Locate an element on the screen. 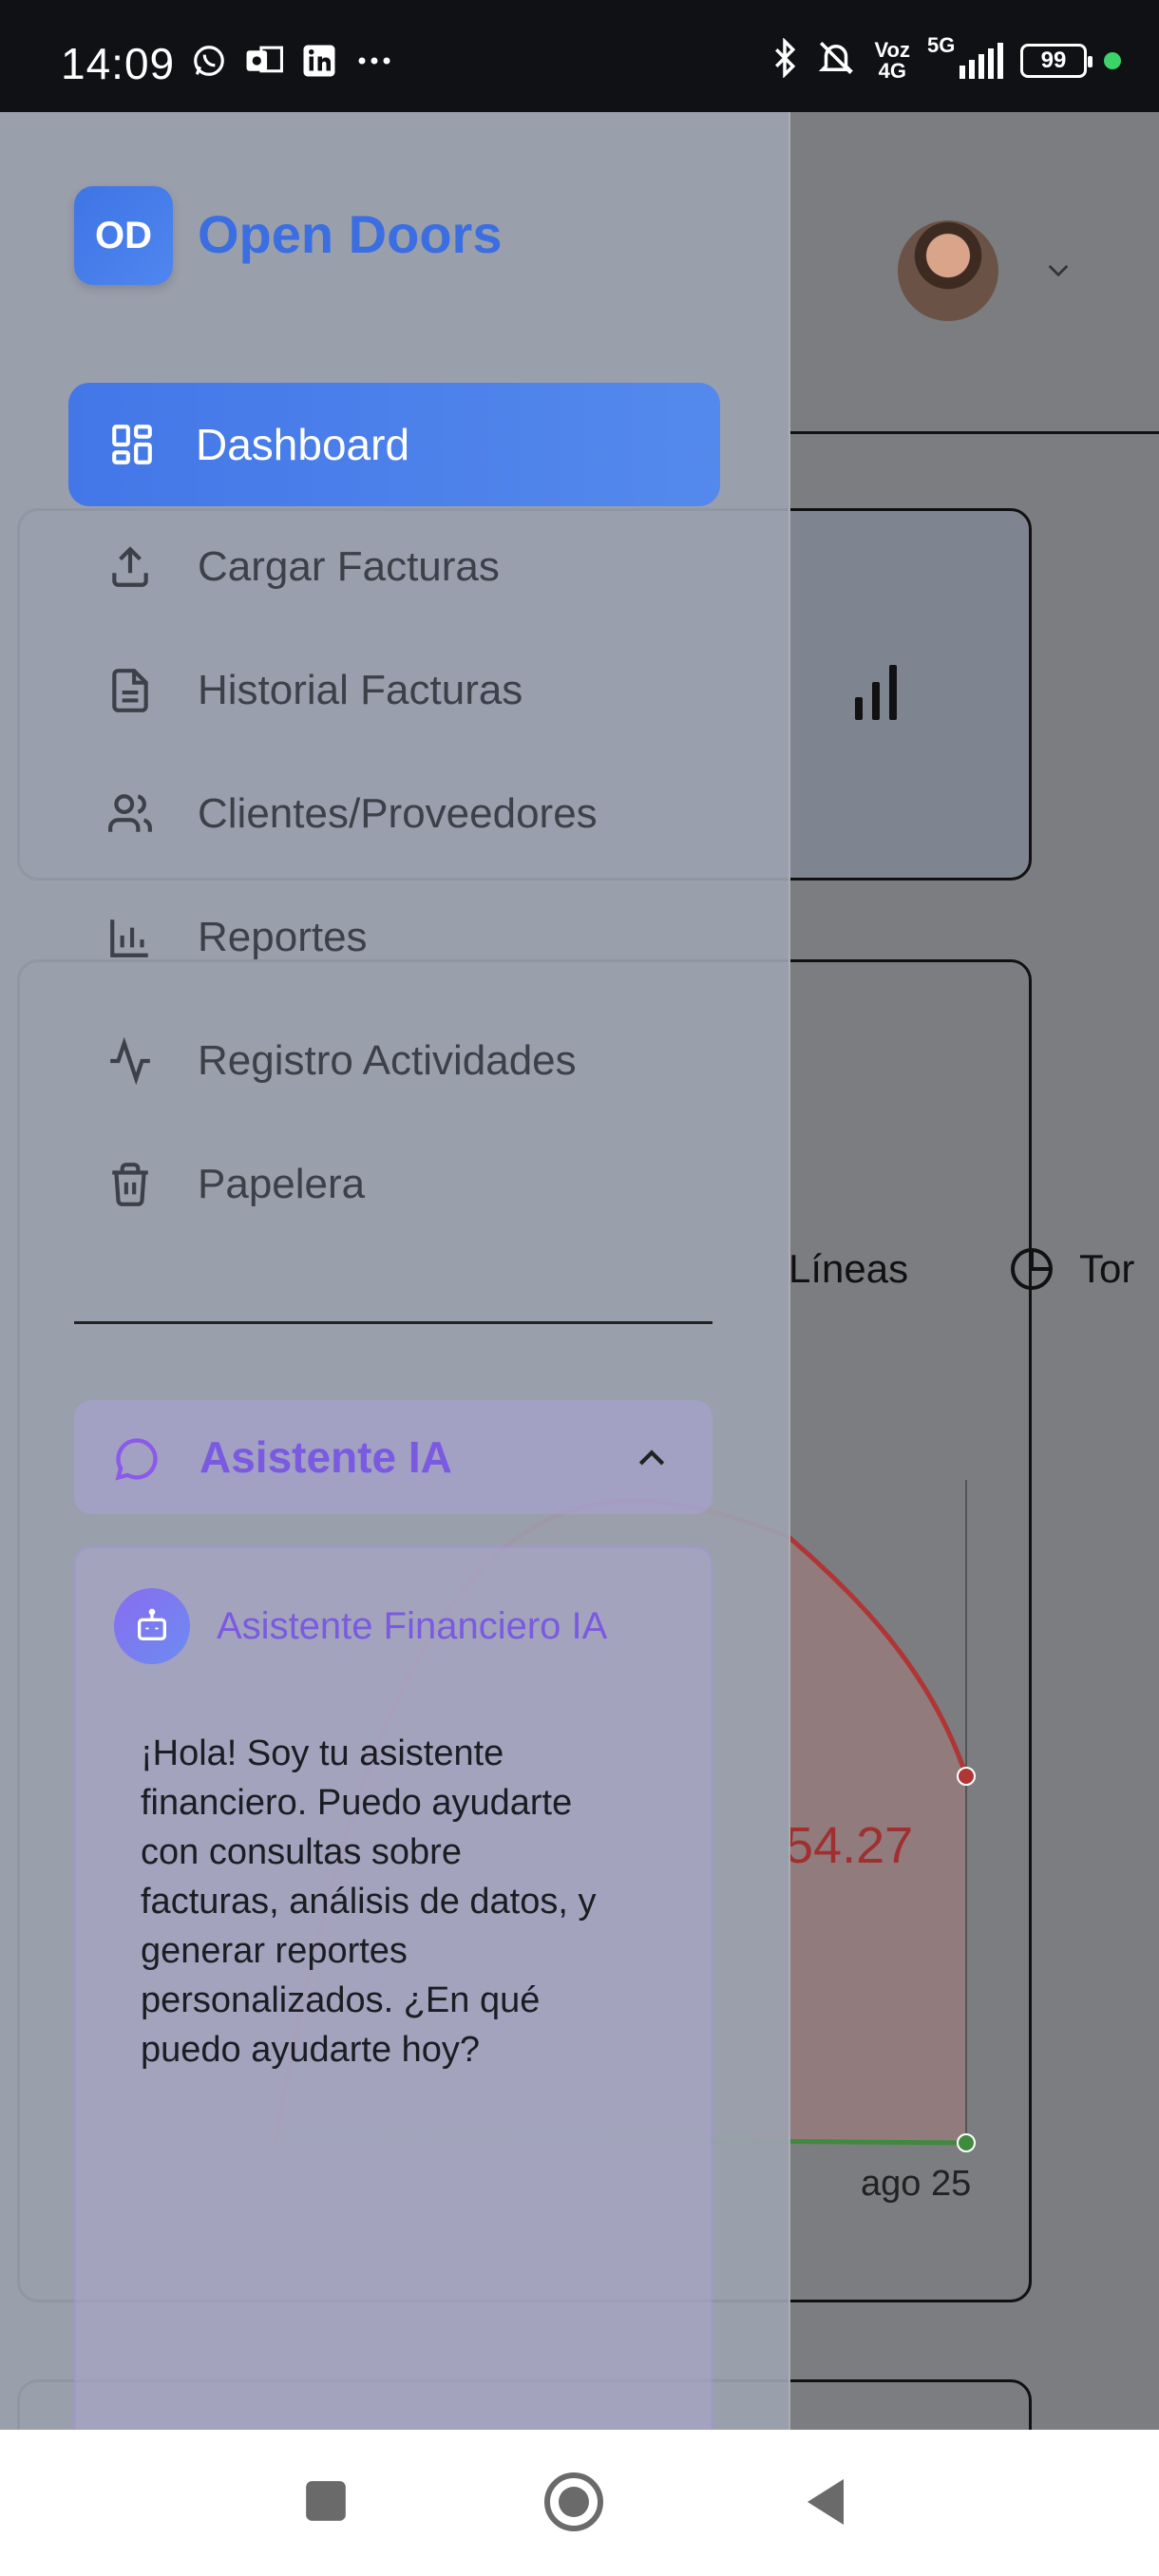 The width and height of the screenshot is (1159, 2576). mute-icon is located at coordinates (836, 60).